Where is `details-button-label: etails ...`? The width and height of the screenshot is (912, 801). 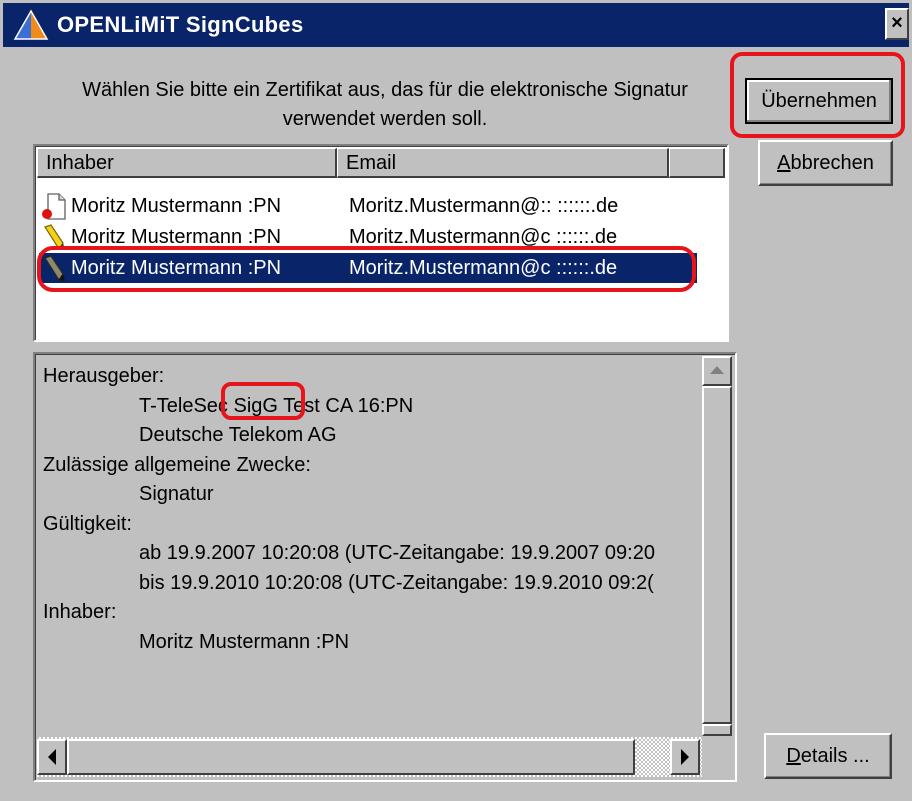
details-button-label: etails ... is located at coordinates (835, 755).